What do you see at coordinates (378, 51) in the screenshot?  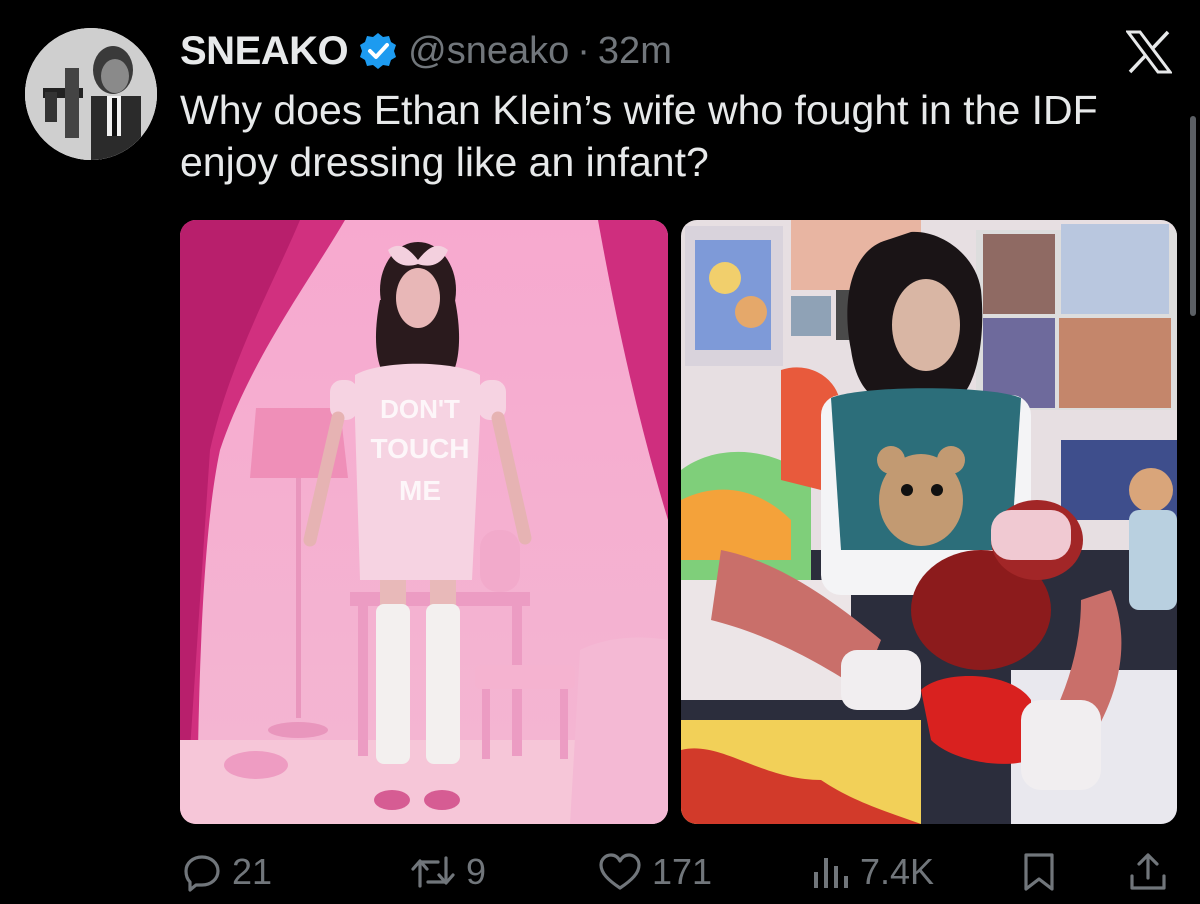 I see `verified-badge-icon` at bounding box center [378, 51].